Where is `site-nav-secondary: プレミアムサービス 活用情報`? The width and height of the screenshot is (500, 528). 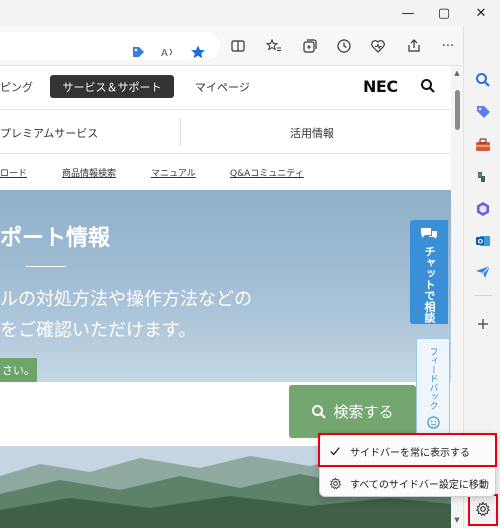
site-nav-secondary: プレミアムサービス 活用情報 is located at coordinates (225, 132).